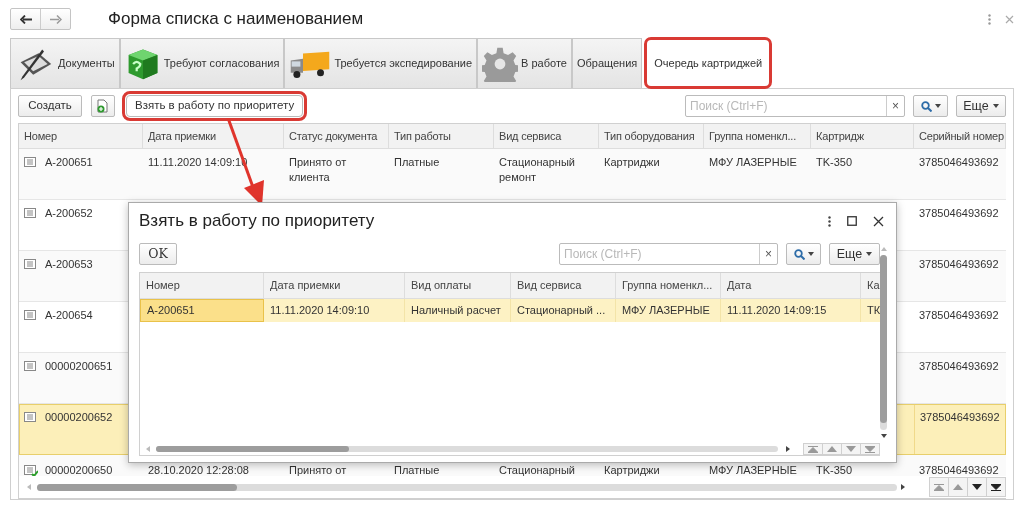 This screenshot has height=506, width=1024. Describe the element at coordinates (537, 469) in the screenshot. I see `table-cell: Стационарный` at that location.